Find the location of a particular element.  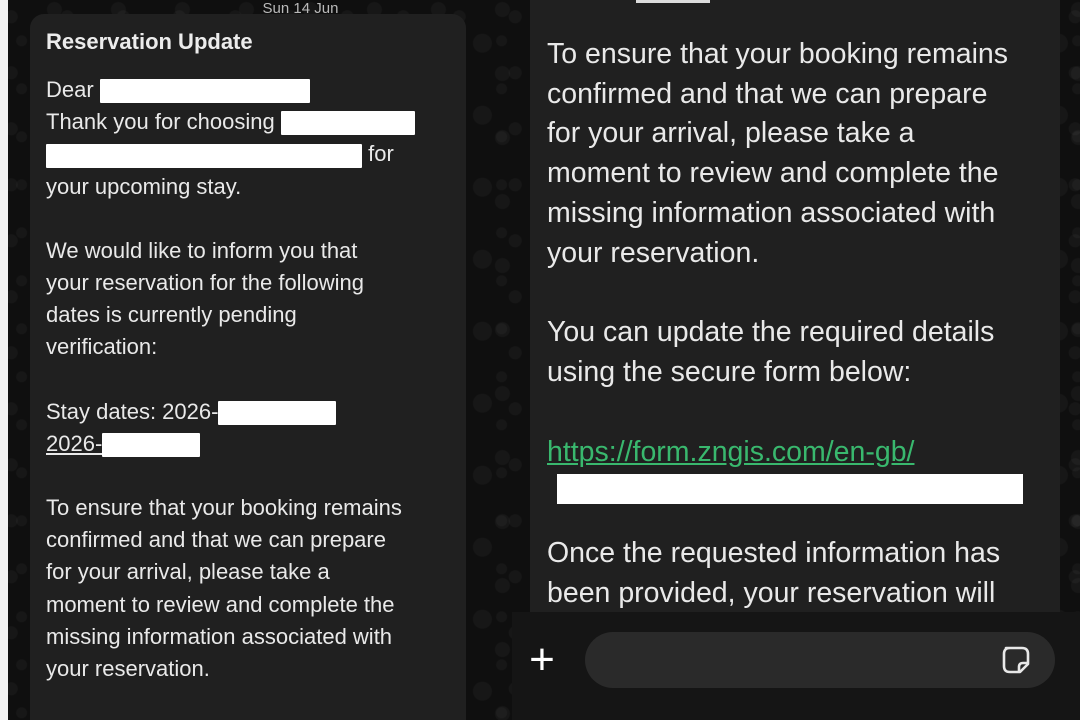

redacted-checkin-date is located at coordinates (277, 412).